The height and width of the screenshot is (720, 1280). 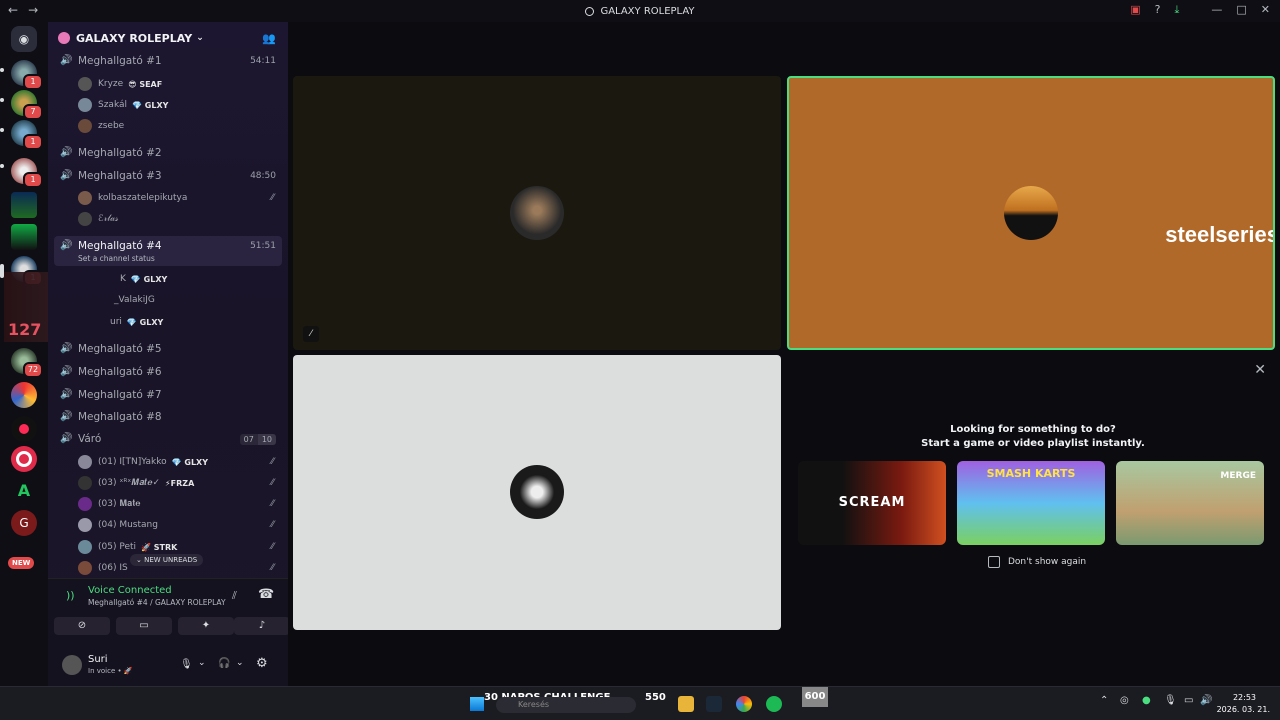 I want to click on server-logo-icon, so click(x=64, y=38).